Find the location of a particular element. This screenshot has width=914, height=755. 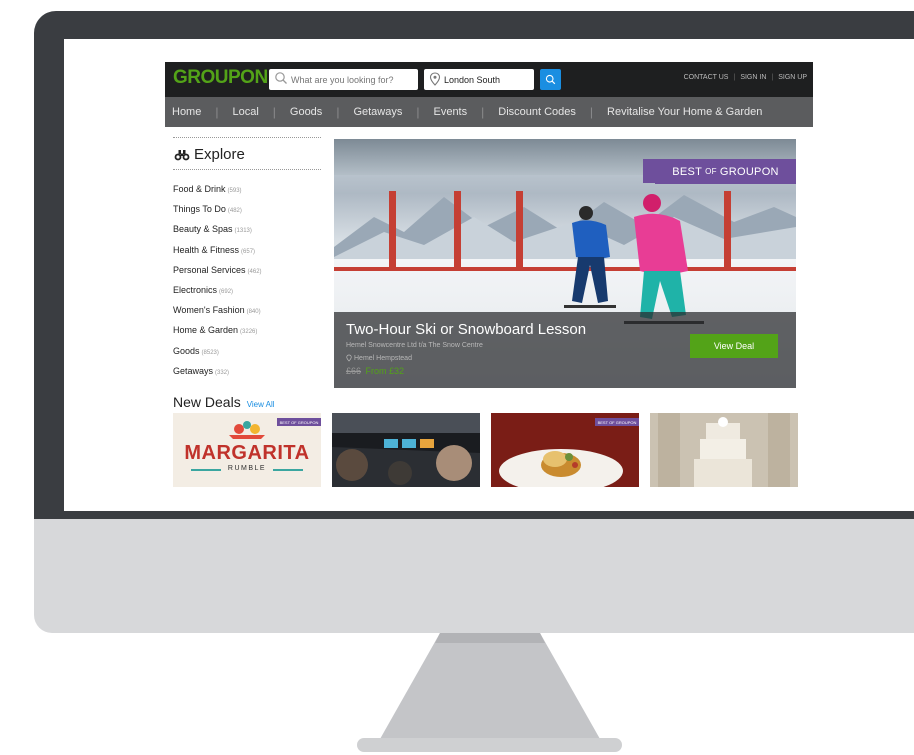

hero-new-price: From £32 is located at coordinates (385, 371).